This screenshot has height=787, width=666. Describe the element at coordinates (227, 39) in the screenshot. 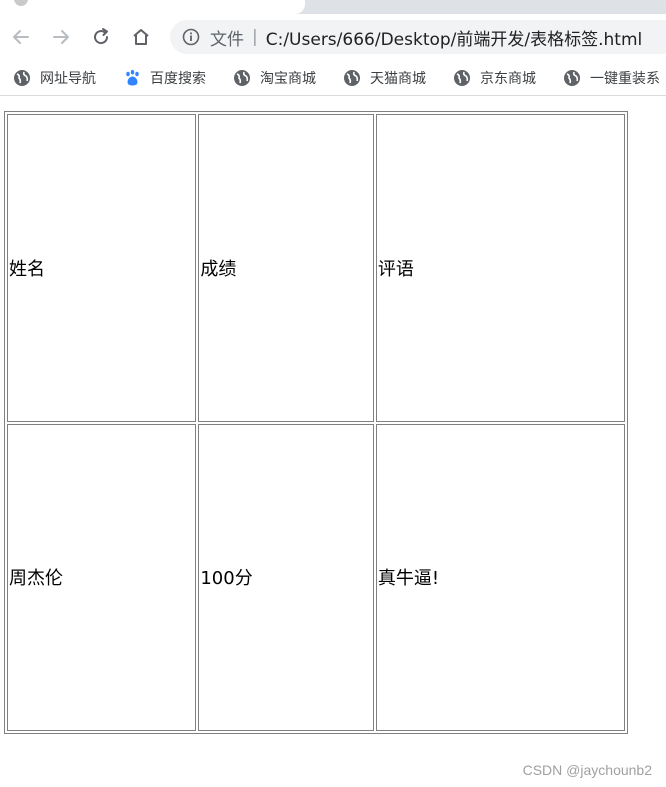

I see `address-scheme-label: 文件` at that location.